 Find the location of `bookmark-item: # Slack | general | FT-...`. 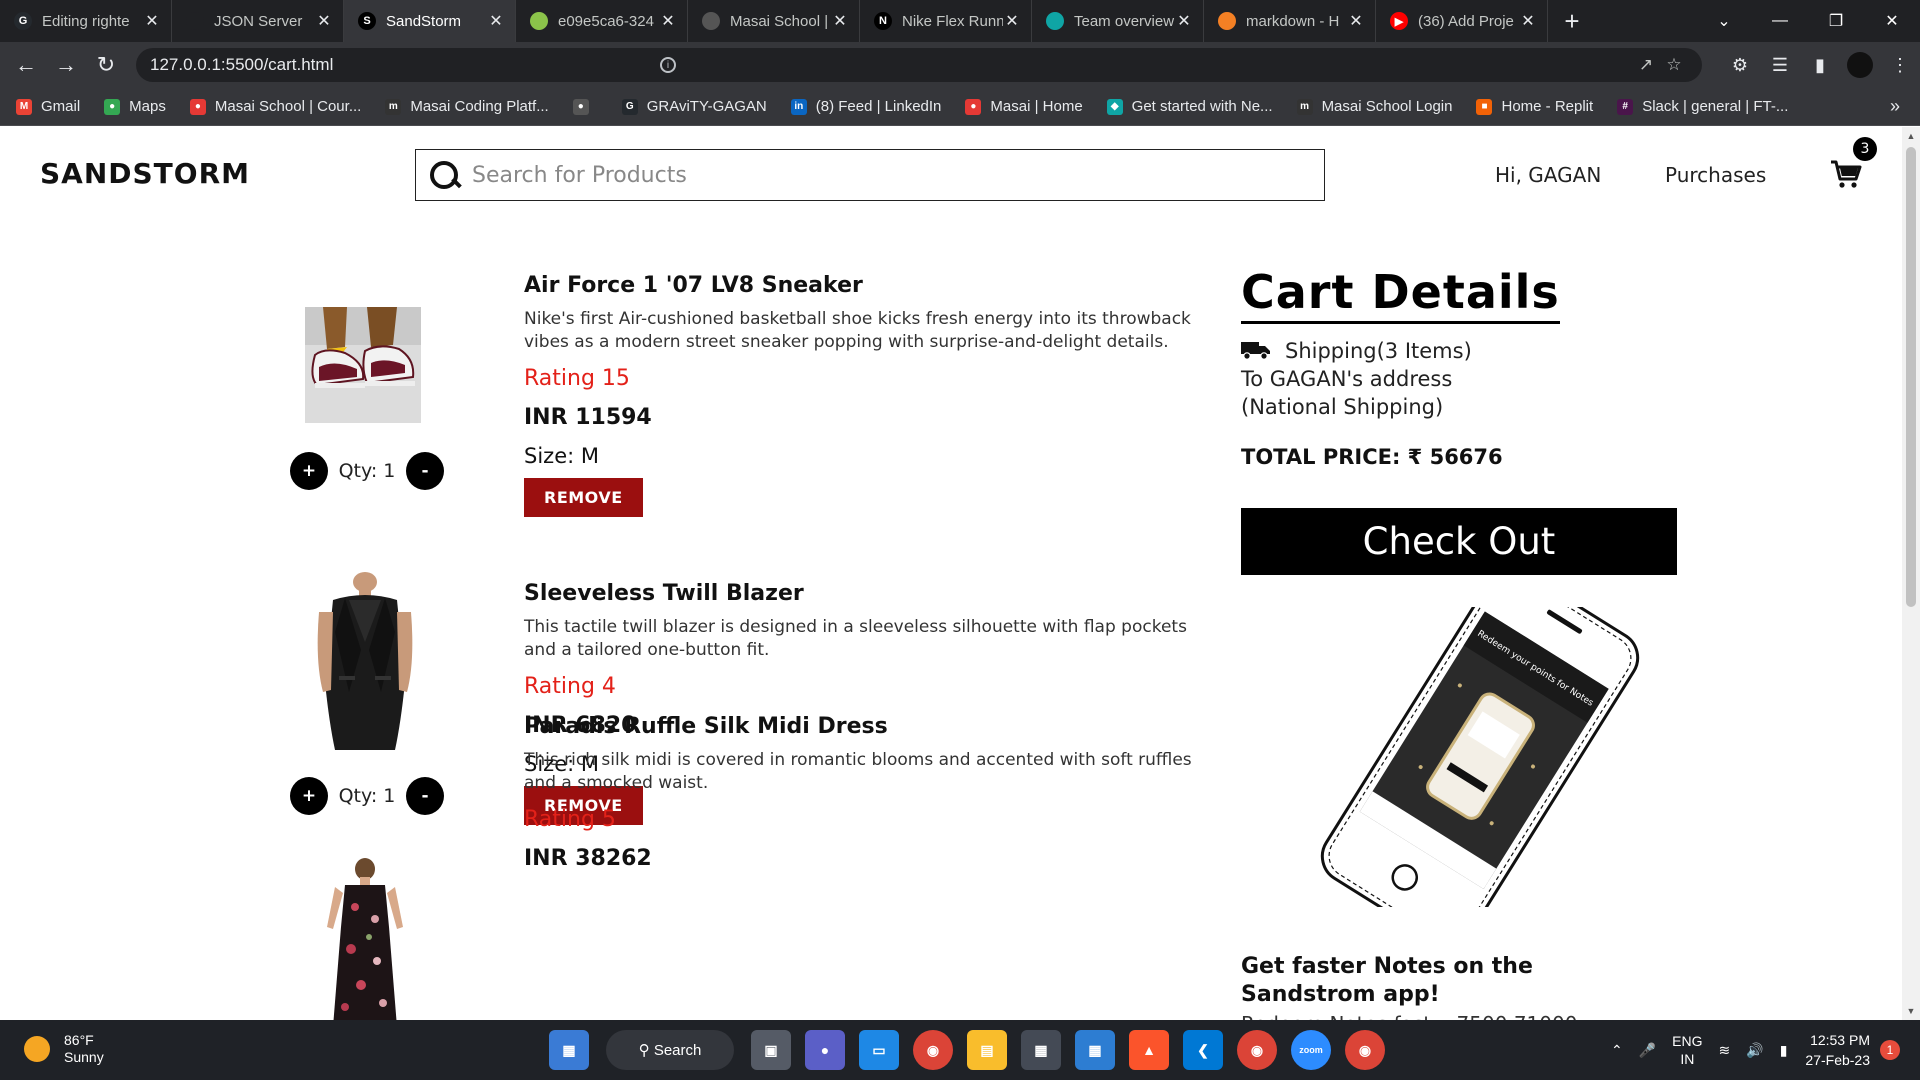

bookmark-item: # Slack | general | FT-... is located at coordinates (1702, 106).